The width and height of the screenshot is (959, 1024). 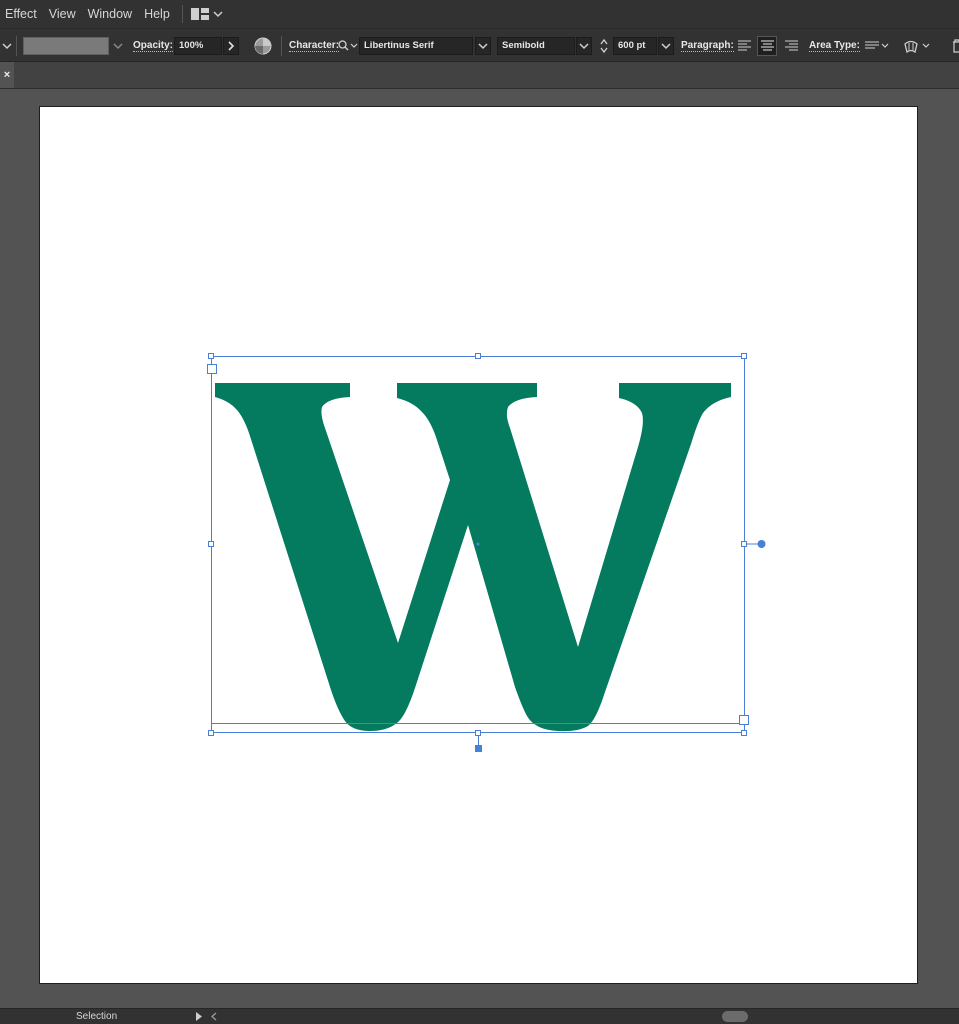 I want to click on current-tool-label: Selection, so click(x=97, y=1016).